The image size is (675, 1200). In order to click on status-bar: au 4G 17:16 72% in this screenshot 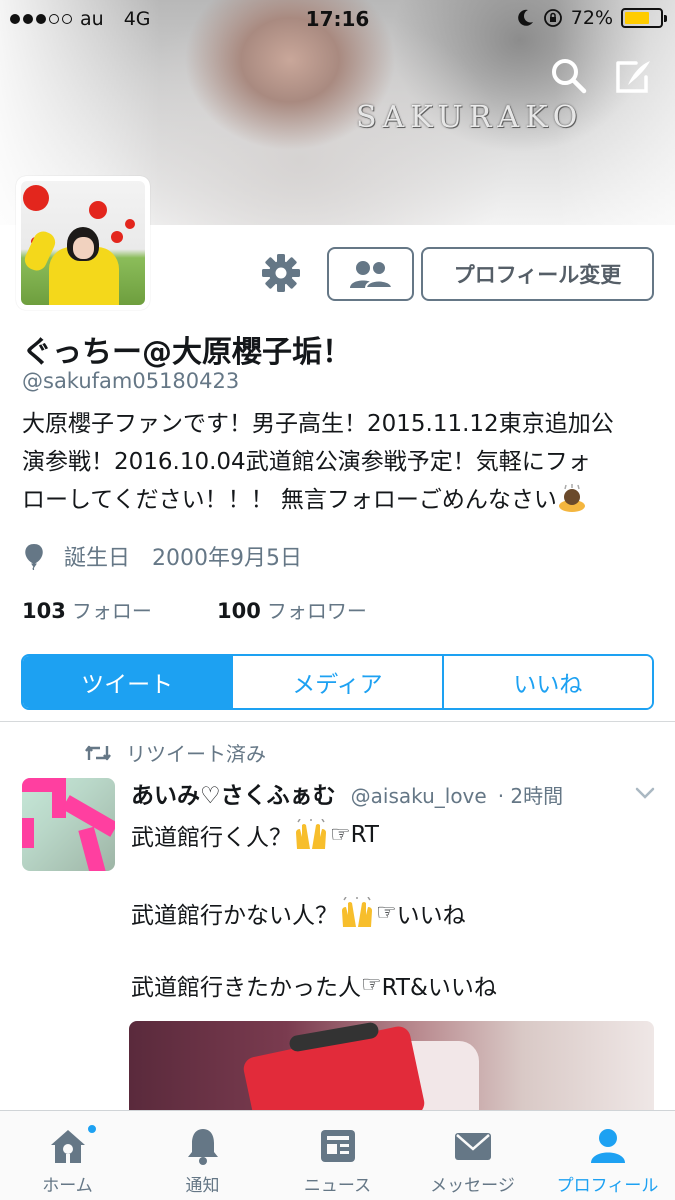, I will do `click(337, 20)`.